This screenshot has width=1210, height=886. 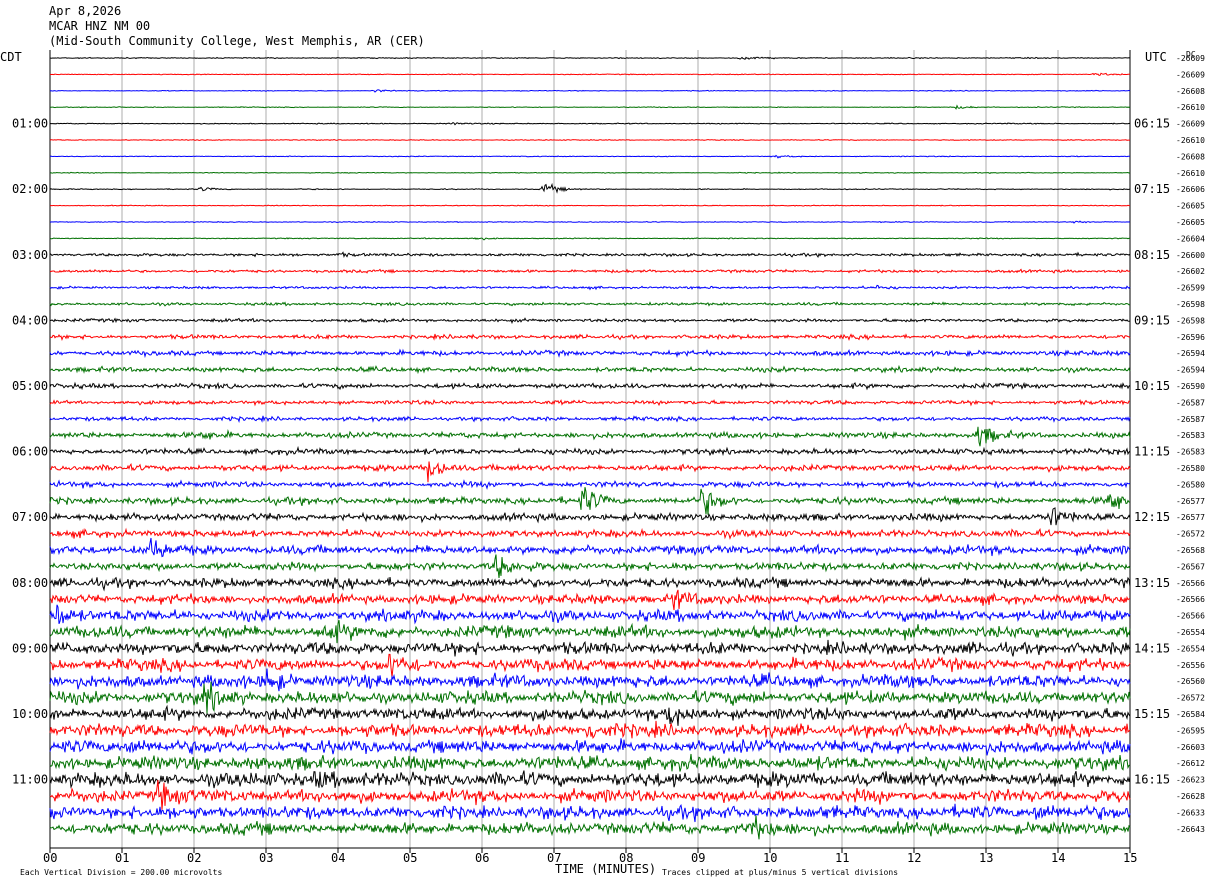 What do you see at coordinates (30, 124) in the screenshot?
I see `left-hour-label: 01:00` at bounding box center [30, 124].